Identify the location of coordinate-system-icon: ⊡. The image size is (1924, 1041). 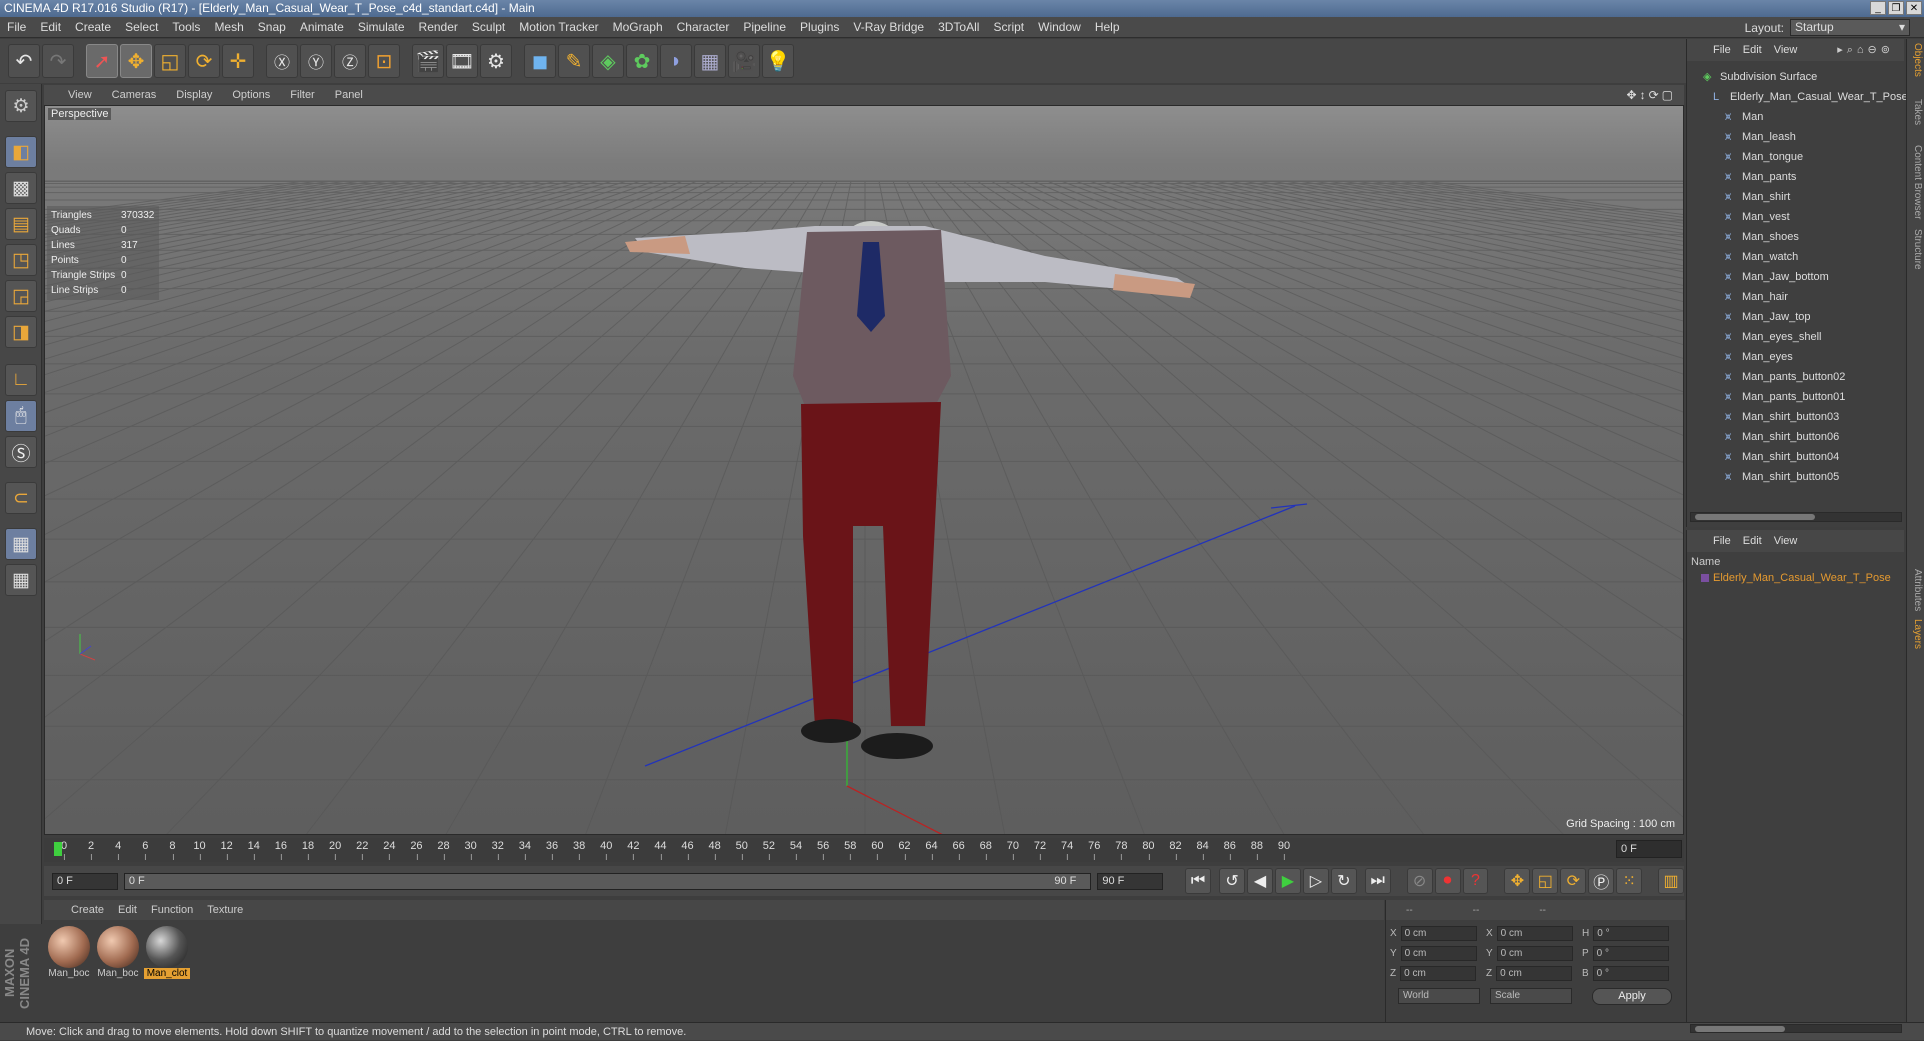
(384, 61).